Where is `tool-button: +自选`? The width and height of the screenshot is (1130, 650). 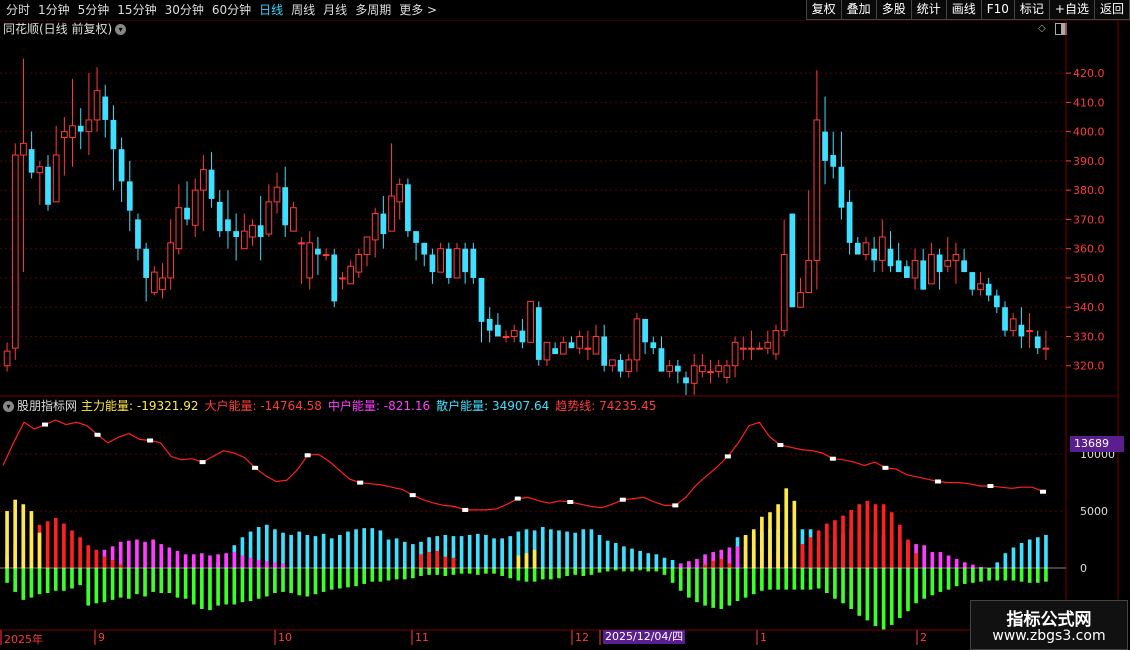
tool-button: +自选 is located at coordinates (1071, 10).